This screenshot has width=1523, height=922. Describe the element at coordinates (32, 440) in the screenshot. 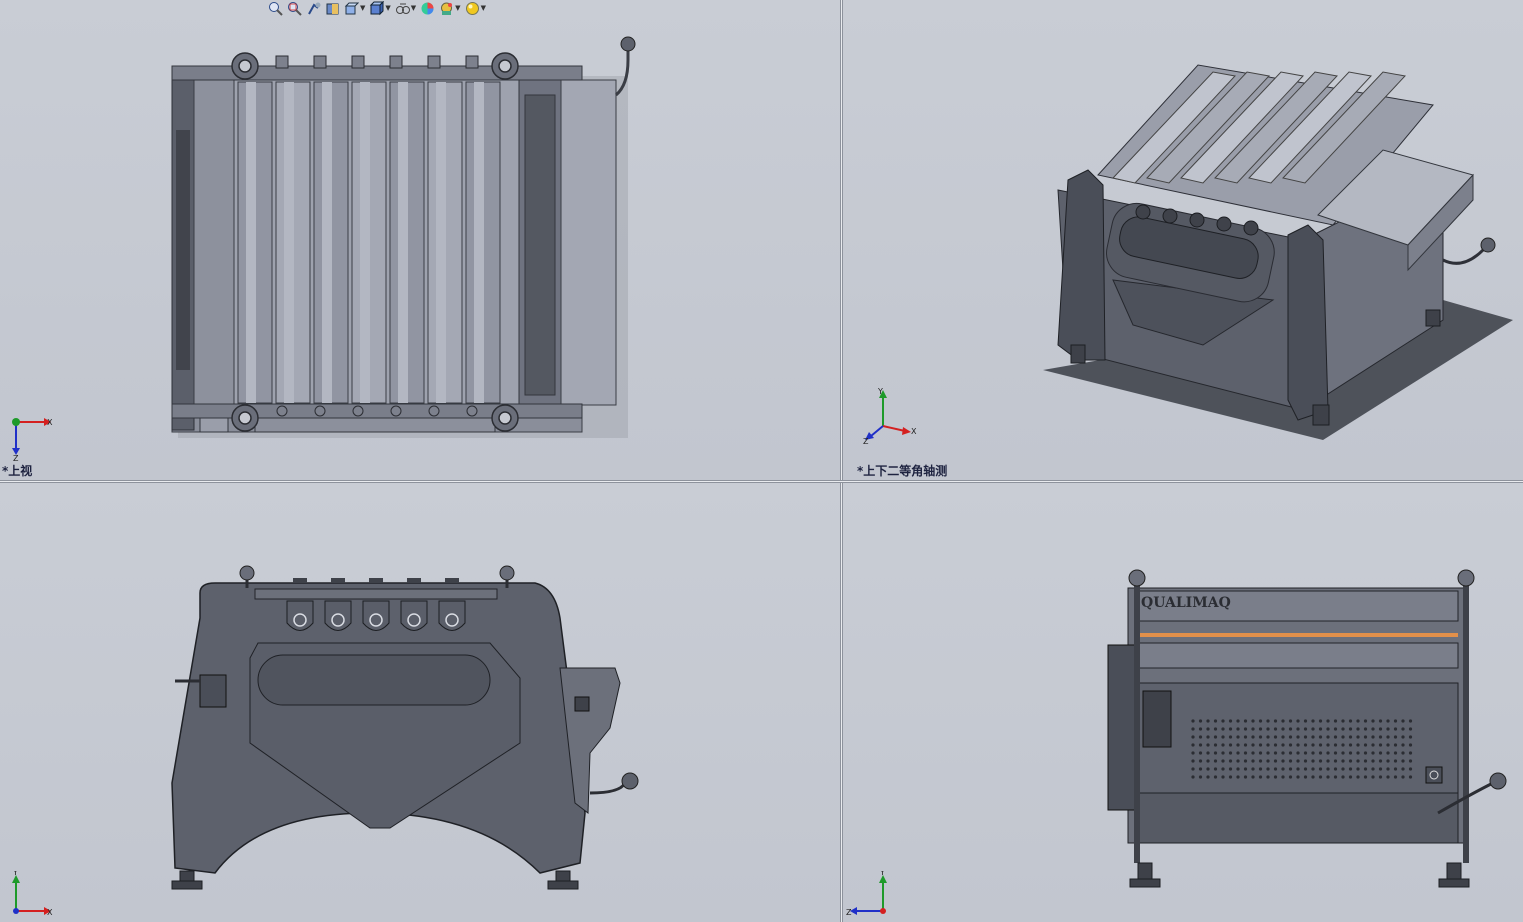

I see `axis-triad-top: X Z` at that location.